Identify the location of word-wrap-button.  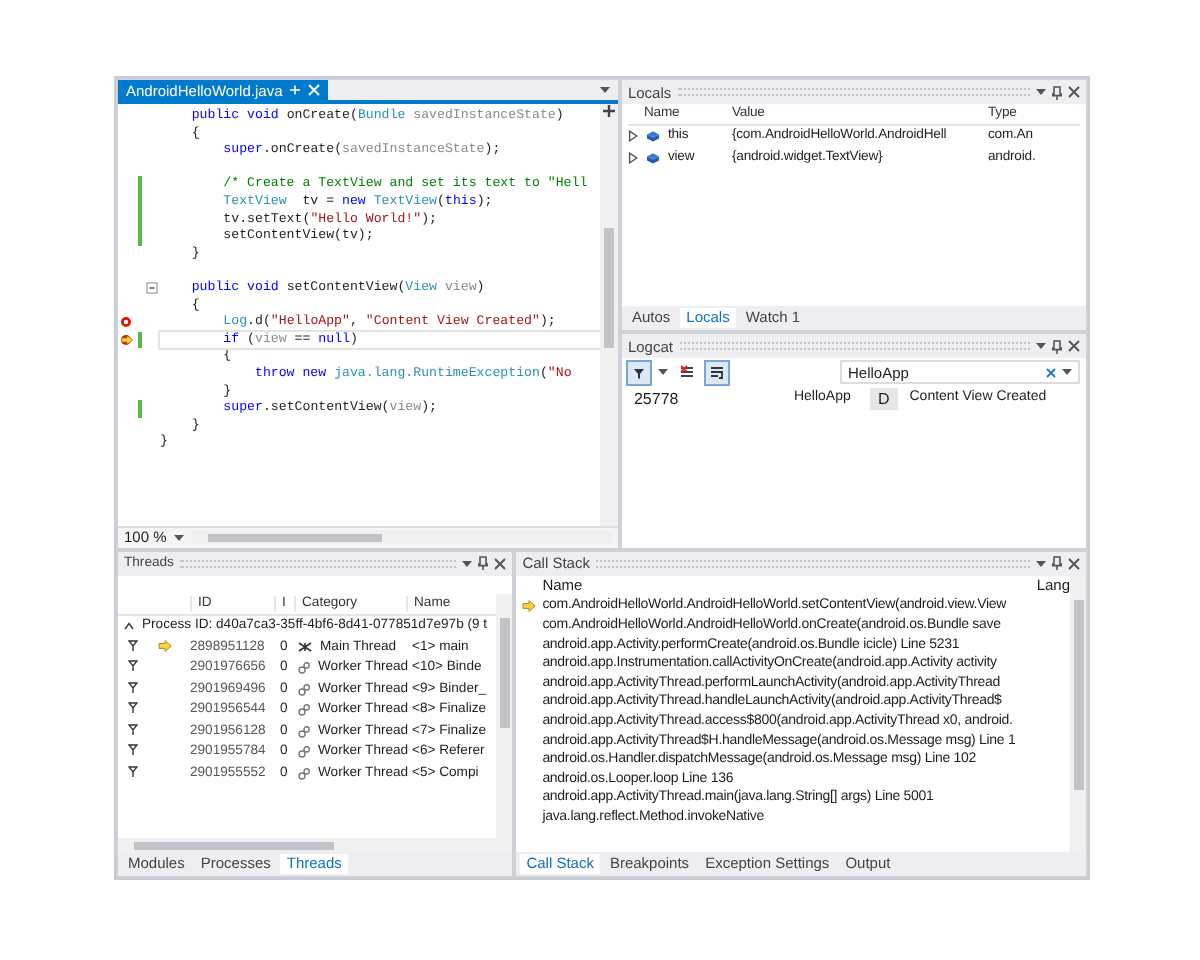
(716, 372).